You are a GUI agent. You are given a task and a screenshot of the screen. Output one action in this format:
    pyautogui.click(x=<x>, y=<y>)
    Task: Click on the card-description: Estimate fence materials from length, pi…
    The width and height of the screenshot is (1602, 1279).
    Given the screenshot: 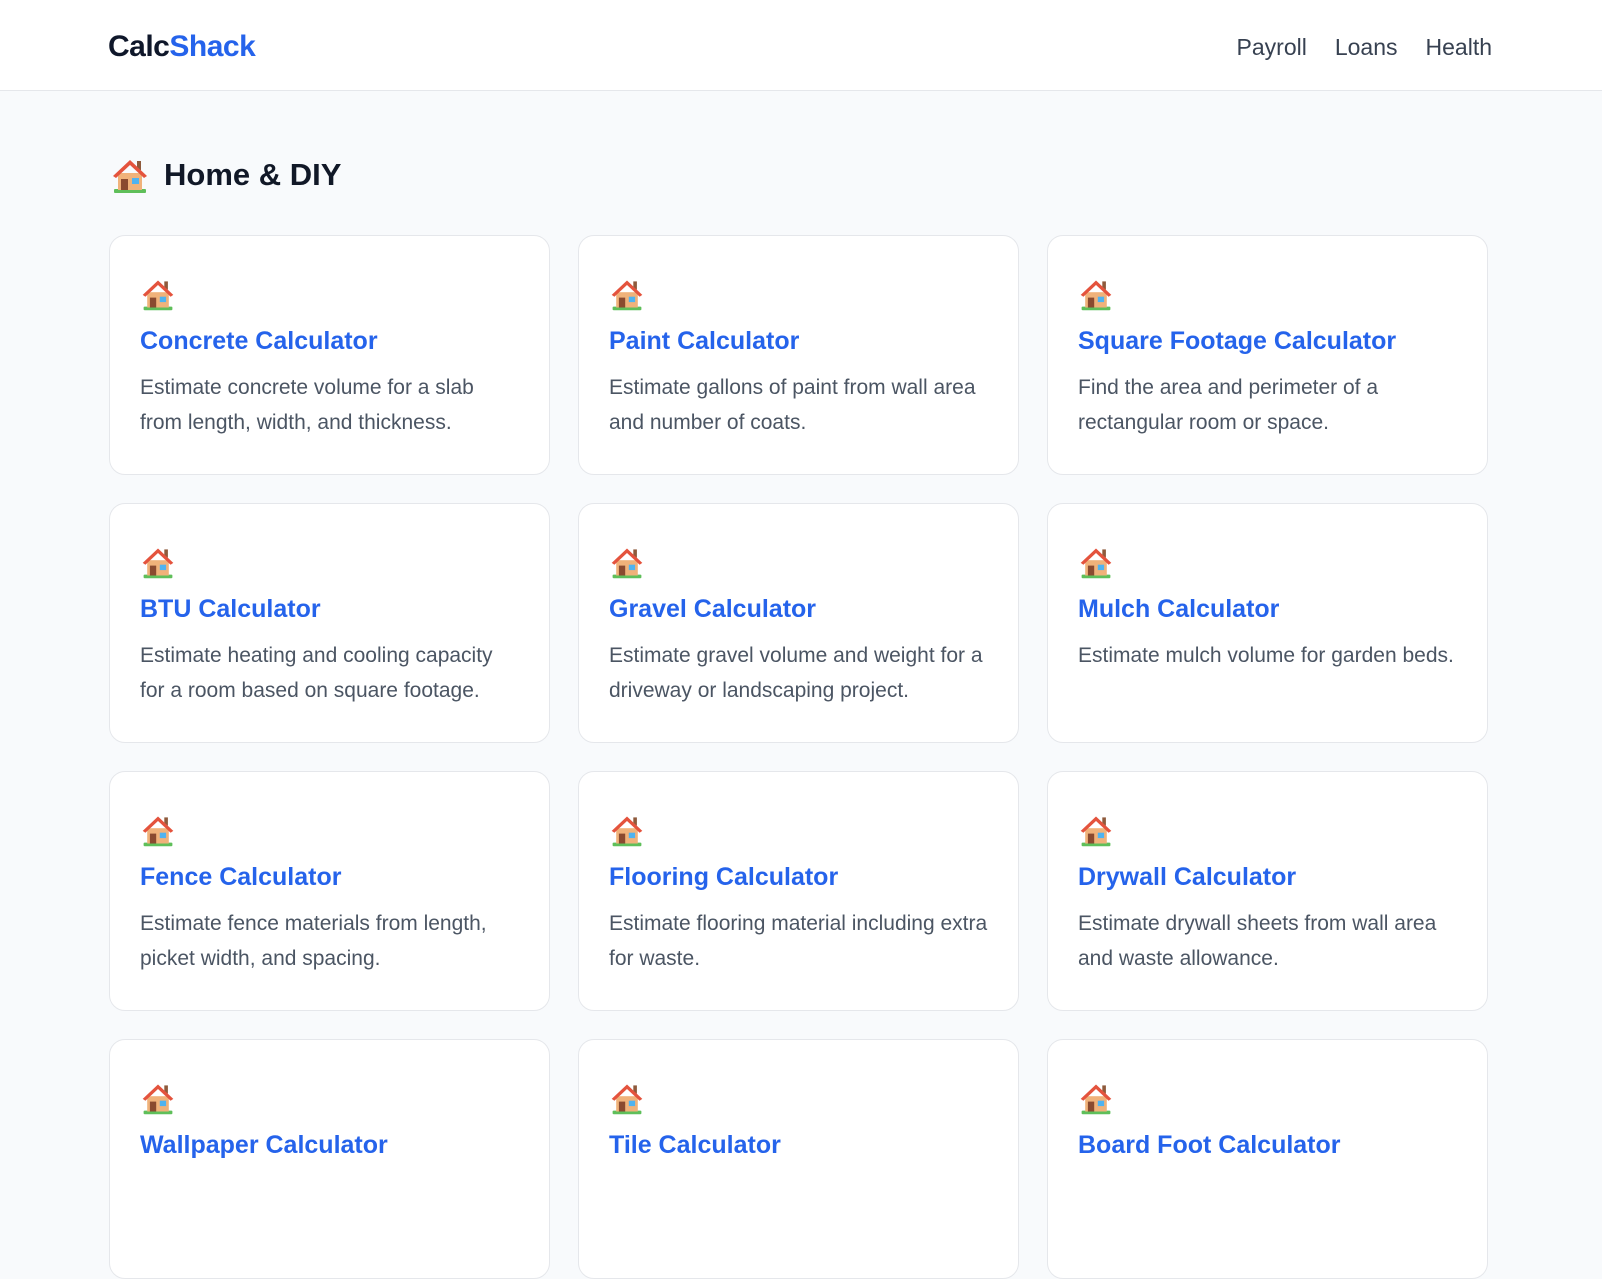 What is the action you would take?
    pyautogui.click(x=313, y=941)
    